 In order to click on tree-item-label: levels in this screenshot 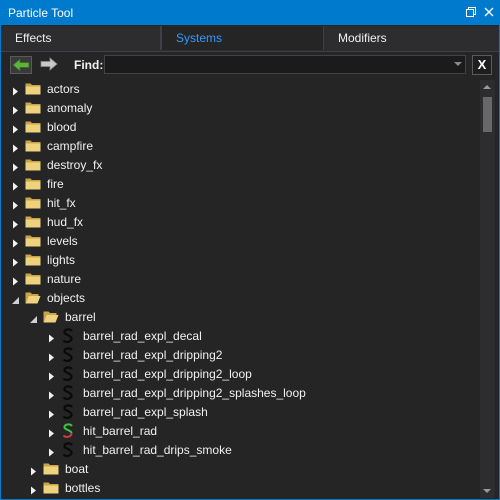, I will do `click(62, 241)`.